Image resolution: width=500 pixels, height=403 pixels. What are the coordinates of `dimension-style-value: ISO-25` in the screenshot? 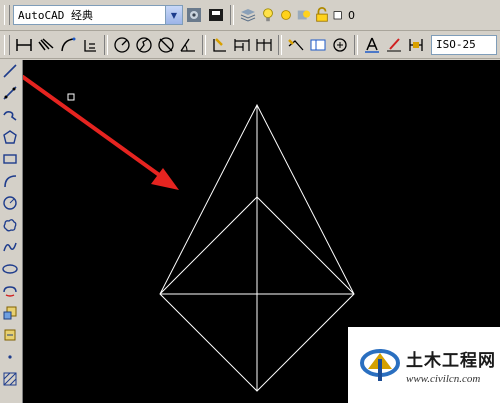 It's located at (456, 44).